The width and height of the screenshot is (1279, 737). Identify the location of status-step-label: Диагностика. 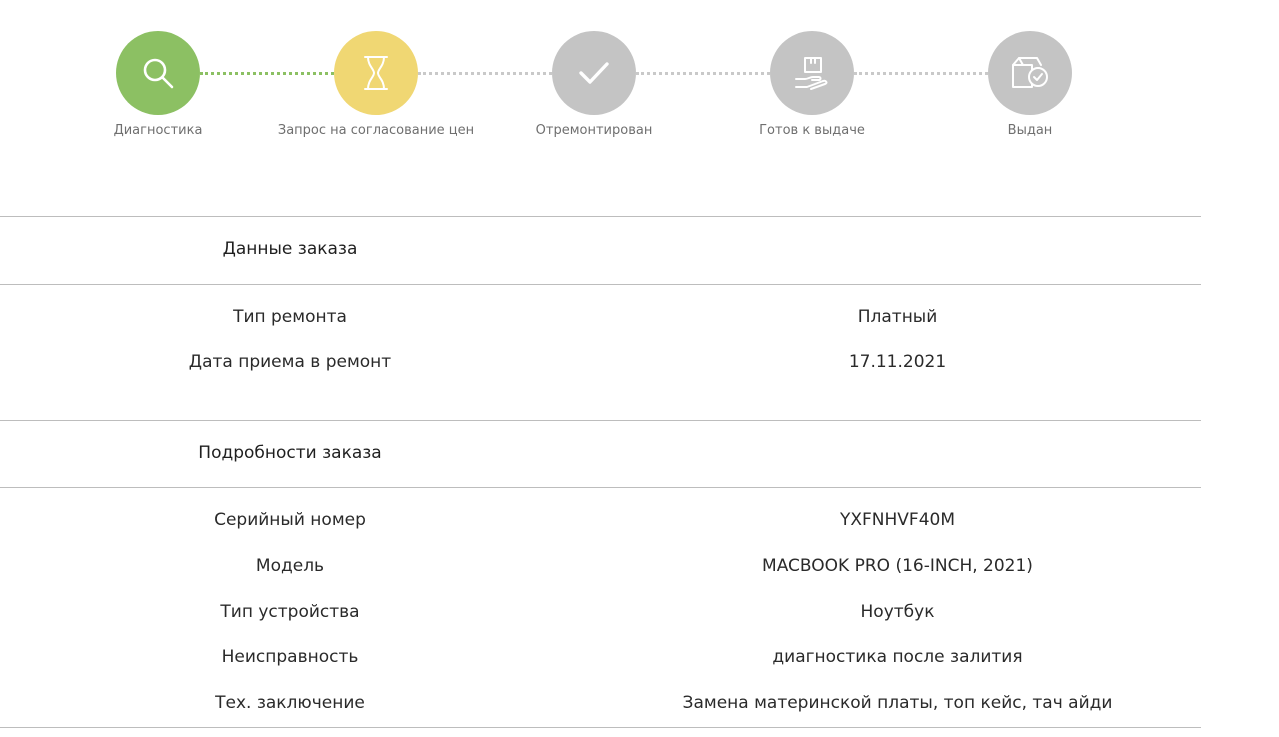
(158, 130).